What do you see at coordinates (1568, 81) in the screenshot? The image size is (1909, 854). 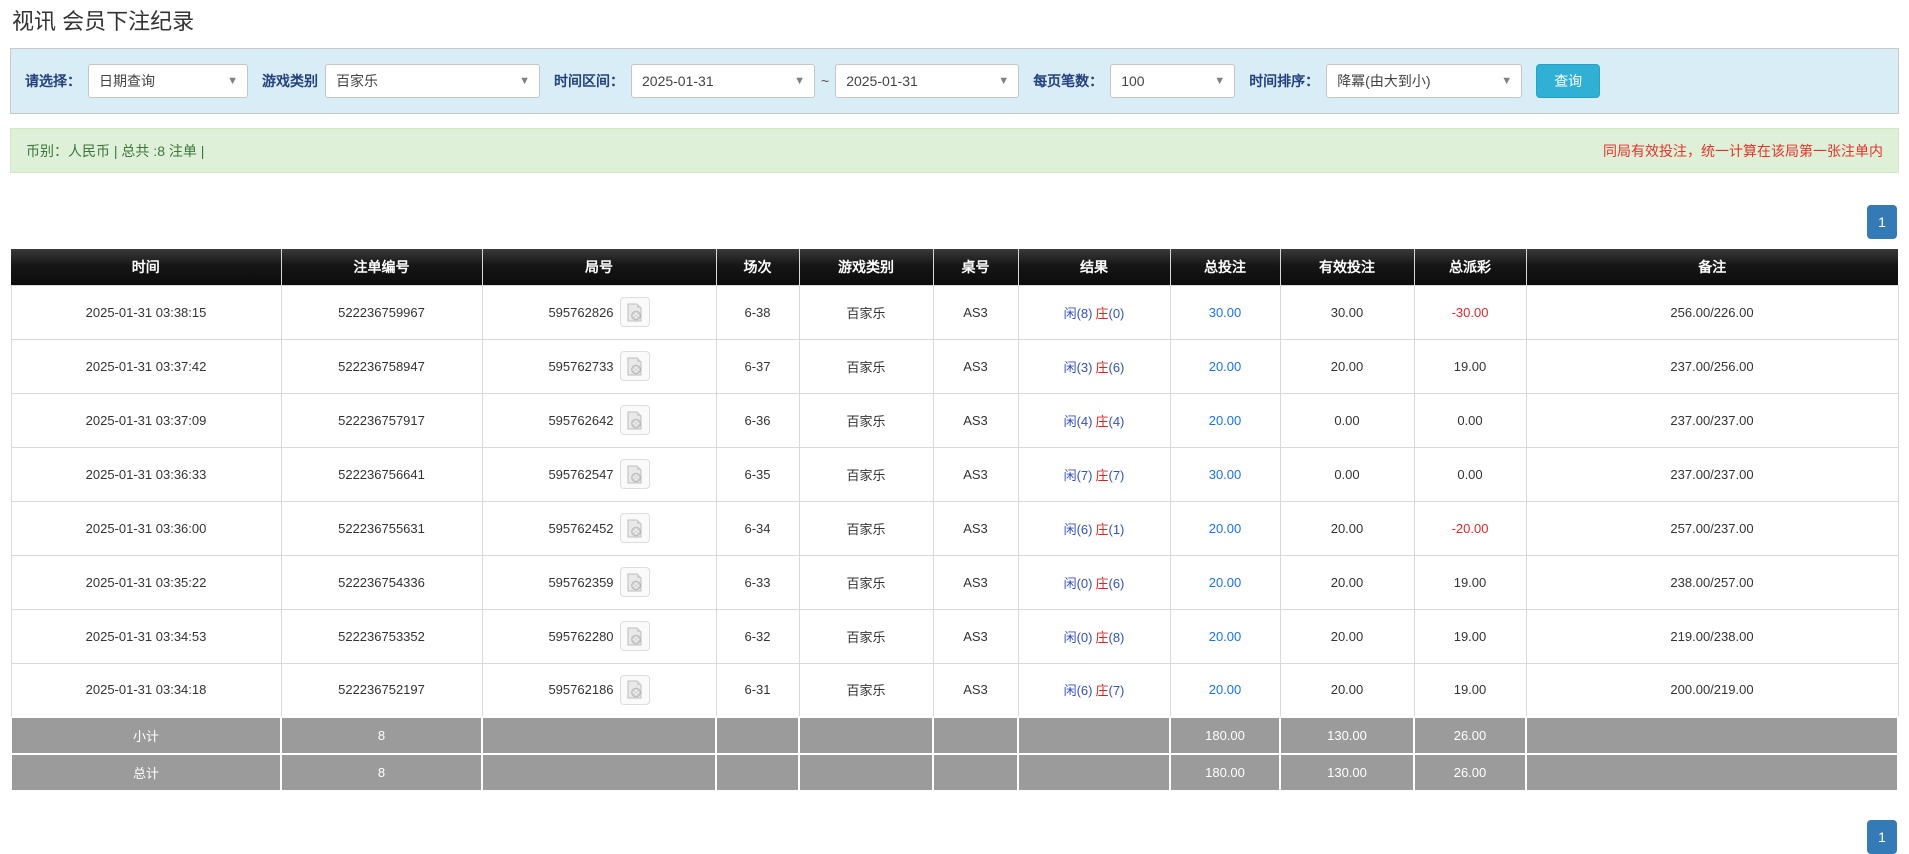 I see `search-button: 查询` at bounding box center [1568, 81].